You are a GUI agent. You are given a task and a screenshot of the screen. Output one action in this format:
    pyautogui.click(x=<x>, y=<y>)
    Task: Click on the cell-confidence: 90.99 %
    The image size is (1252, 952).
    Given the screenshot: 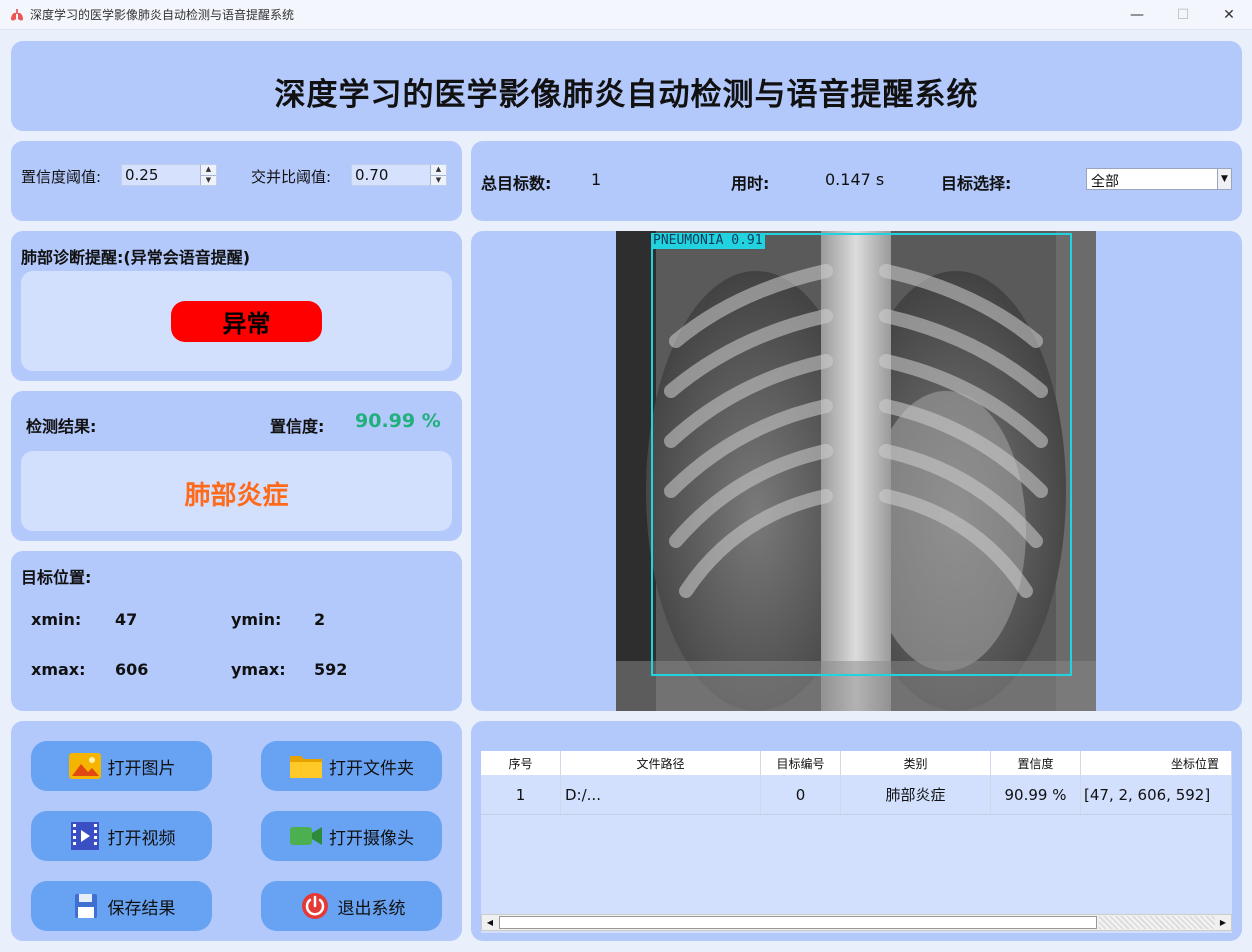 What is the action you would take?
    pyautogui.click(x=1036, y=794)
    